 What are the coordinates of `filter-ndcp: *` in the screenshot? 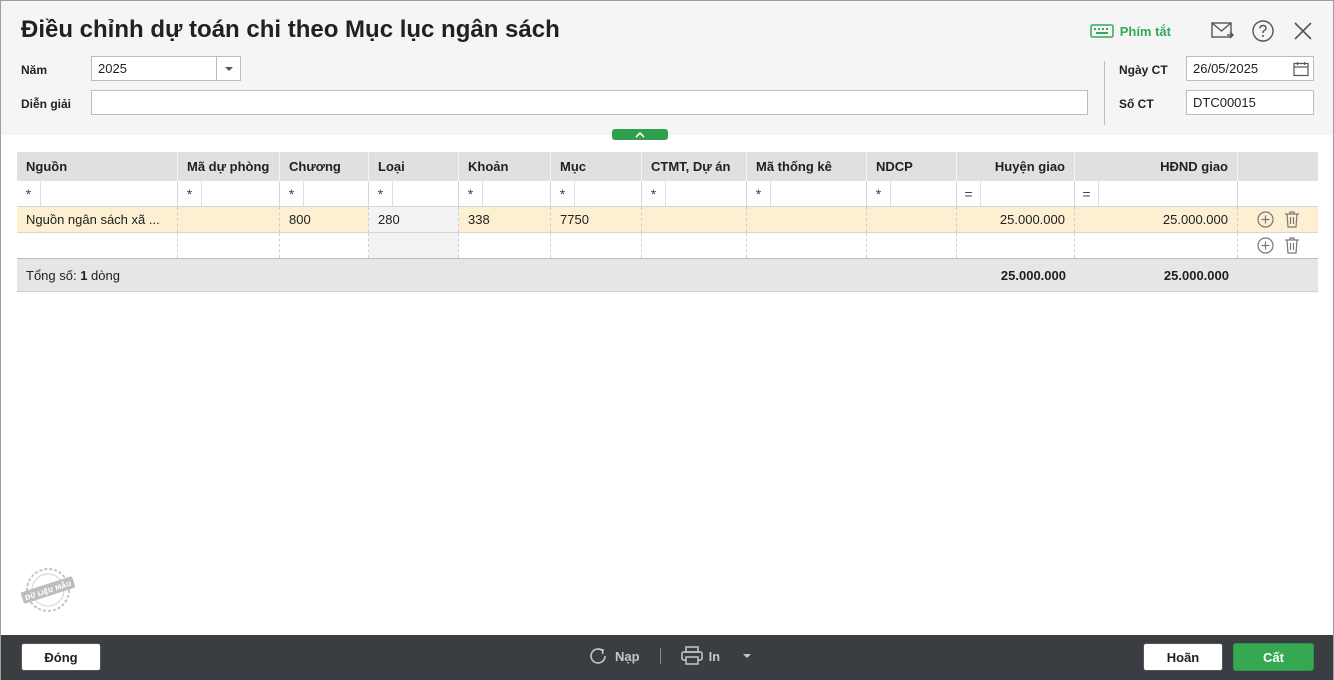 It's located at (912, 193).